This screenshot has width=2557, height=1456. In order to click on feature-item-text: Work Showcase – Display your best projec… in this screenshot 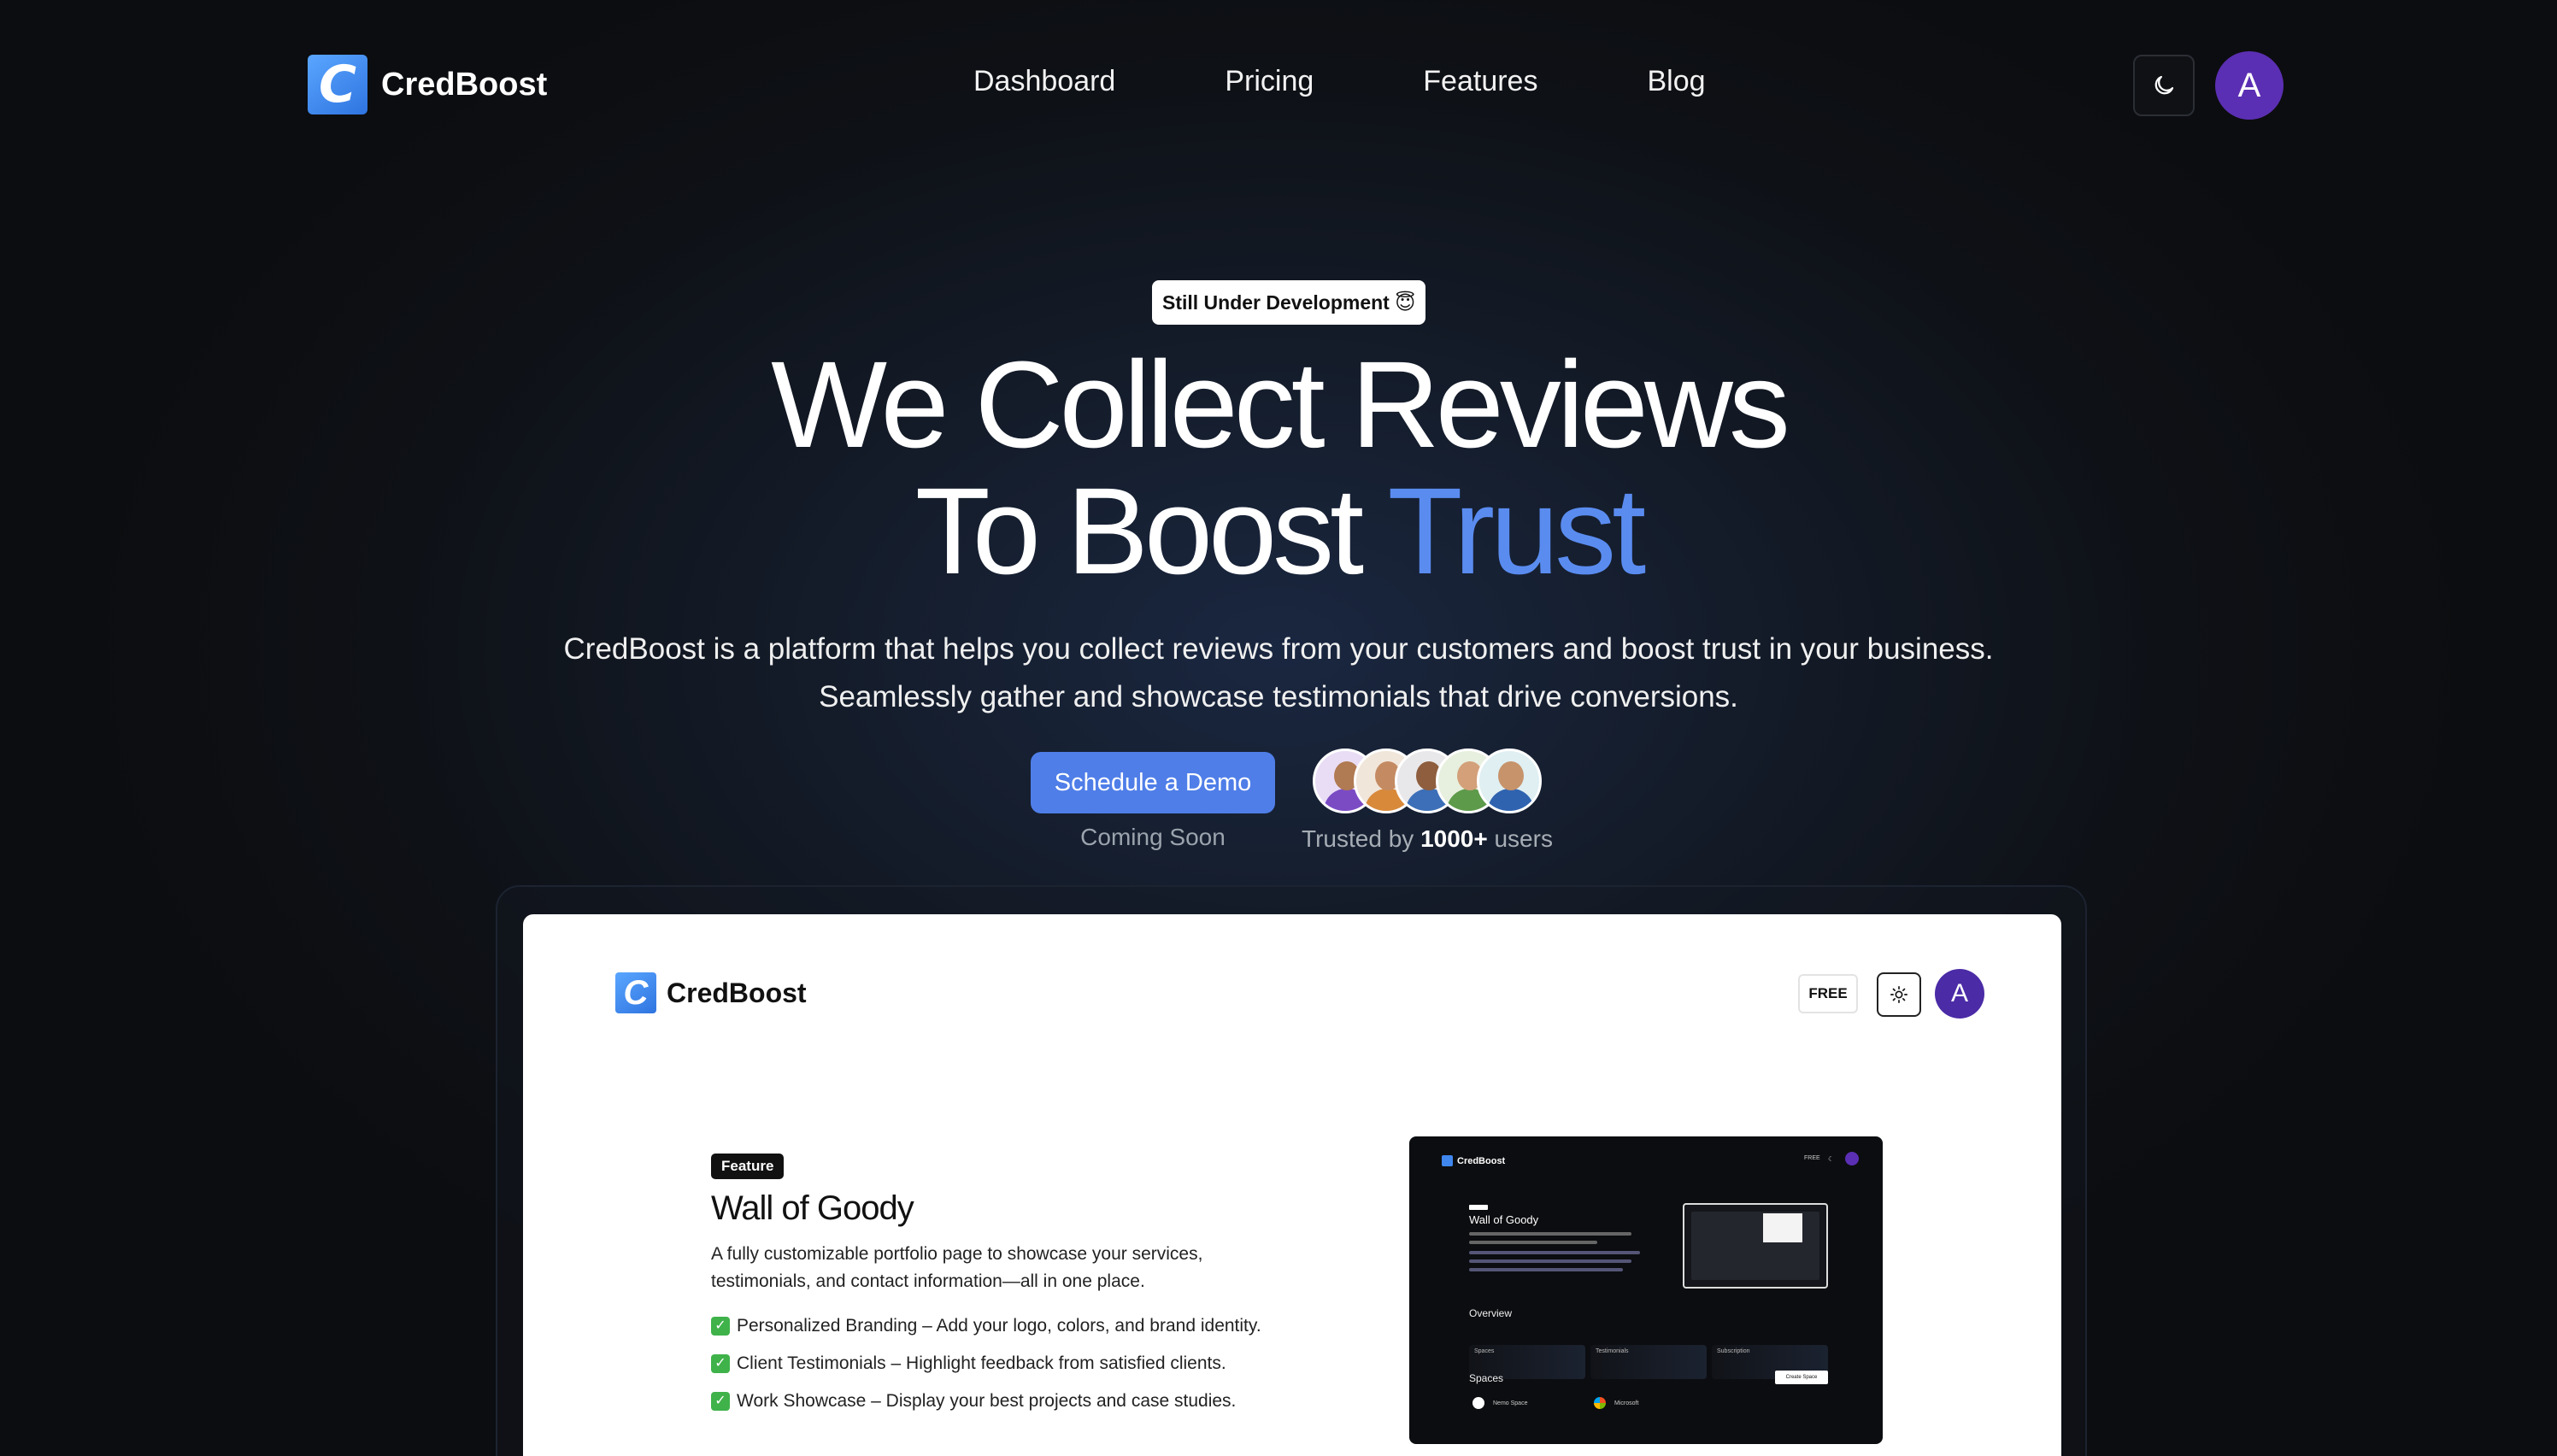, I will do `click(987, 1401)`.